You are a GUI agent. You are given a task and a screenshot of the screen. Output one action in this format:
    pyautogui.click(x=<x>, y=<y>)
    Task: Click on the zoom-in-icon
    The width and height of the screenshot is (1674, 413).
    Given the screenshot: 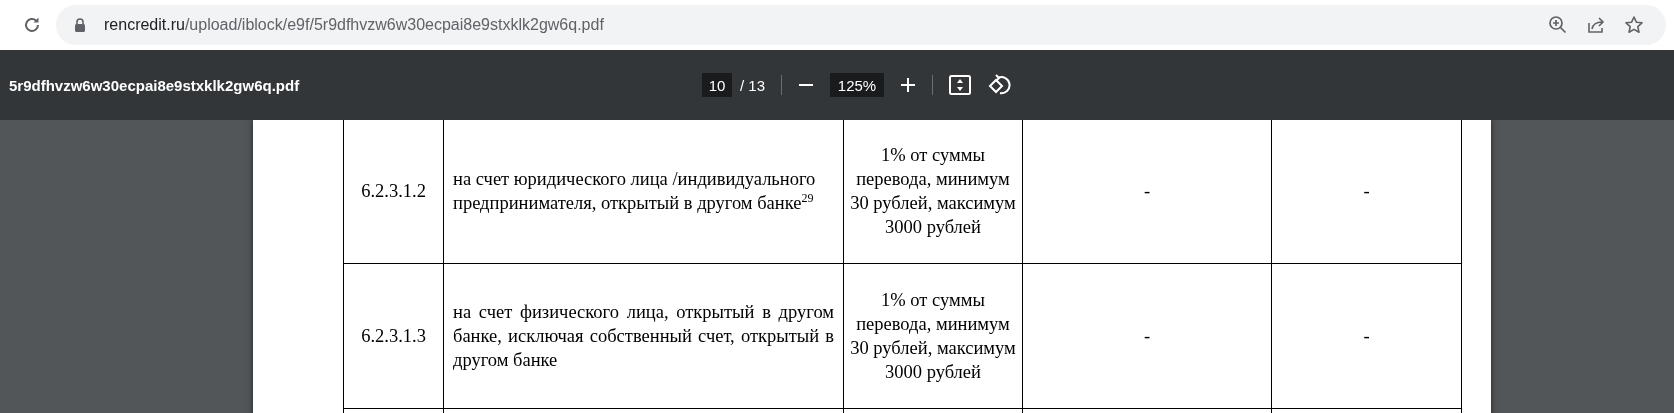 What is the action you would take?
    pyautogui.click(x=908, y=85)
    